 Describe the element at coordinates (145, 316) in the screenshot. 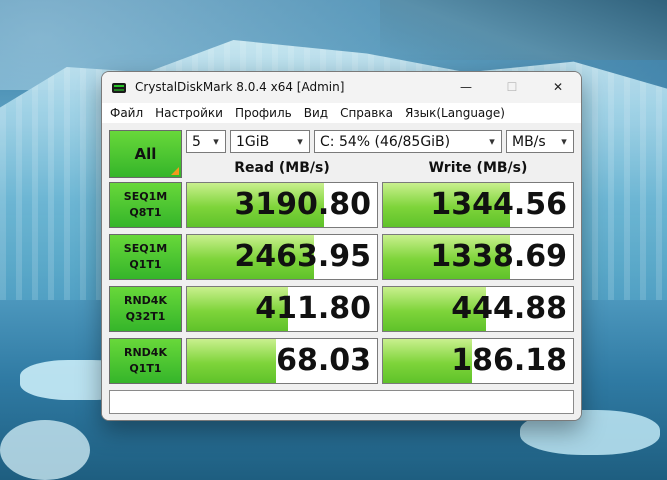

I see `test-label-line2: Q32T1` at that location.